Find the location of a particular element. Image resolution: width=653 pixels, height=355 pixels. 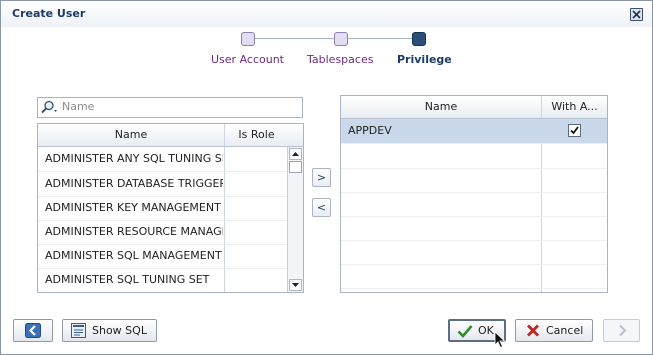

show-sql-button: Show SQL is located at coordinates (109, 330).